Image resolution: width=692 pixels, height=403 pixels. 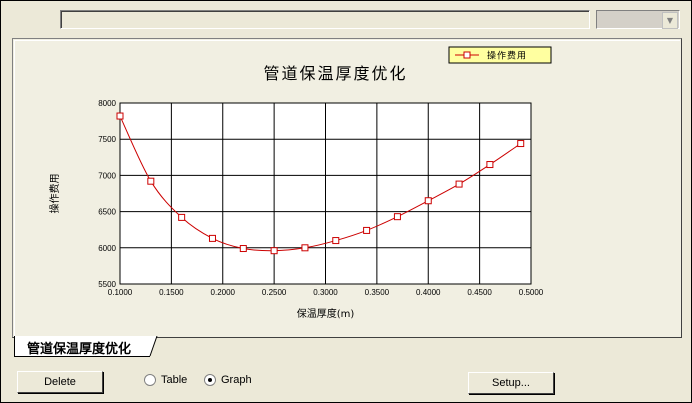 I want to click on x-tick-label: 0.4000, so click(x=428, y=292).